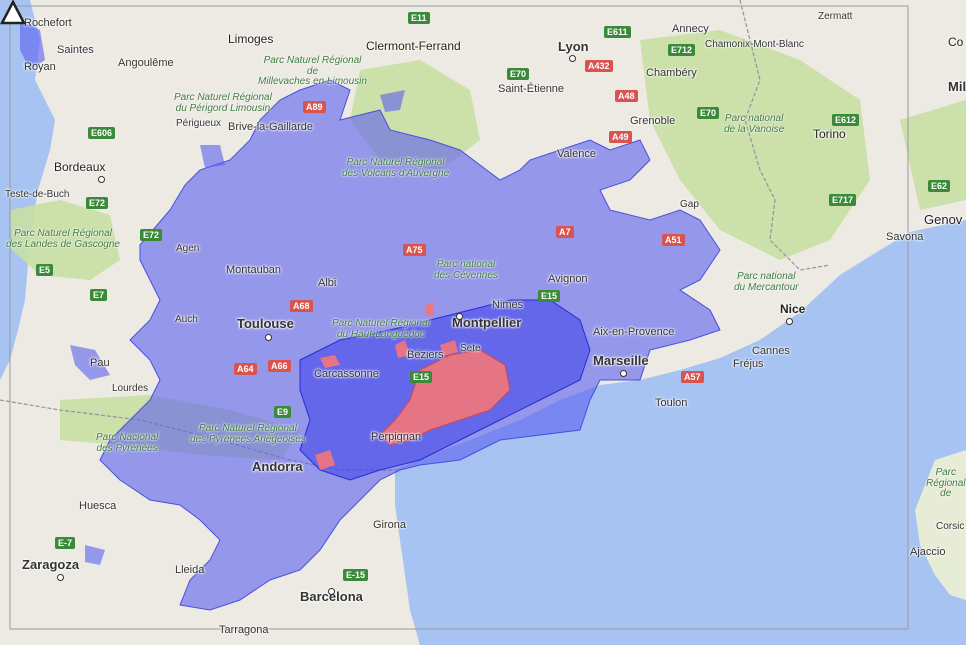 The image size is (966, 645). What do you see at coordinates (835, 16) in the screenshot?
I see `city-zermatt: Zermatt` at bounding box center [835, 16].